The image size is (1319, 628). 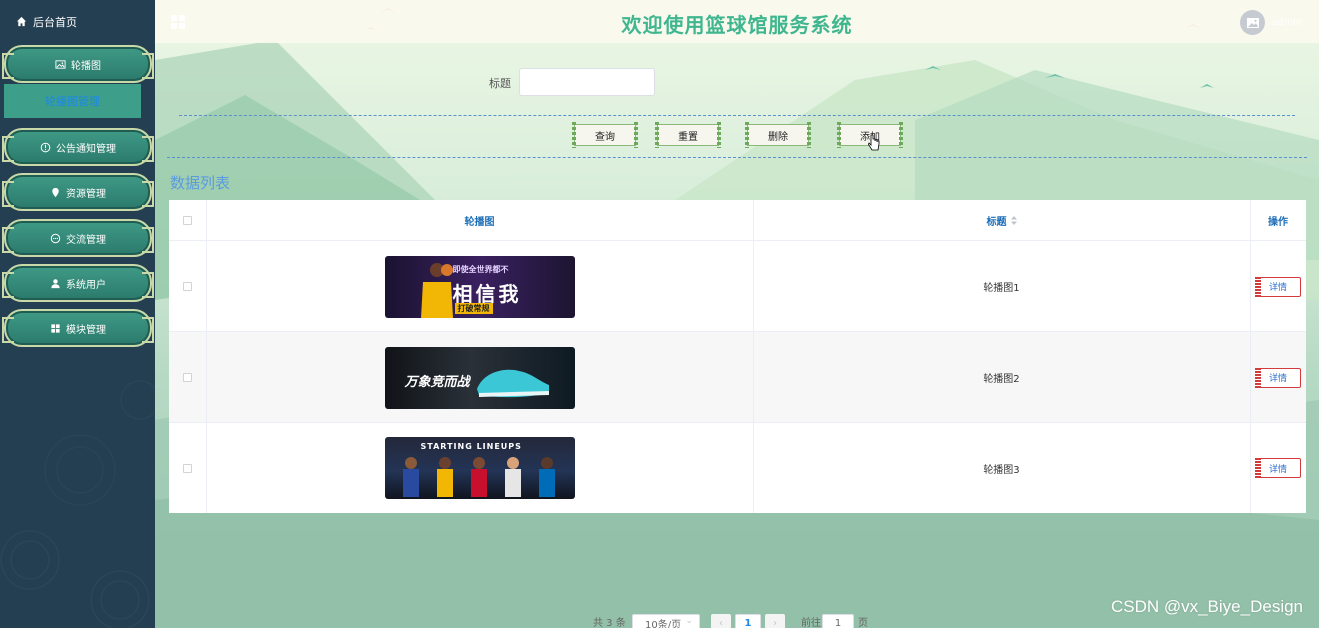 I want to click on select-all-cell, so click(x=187, y=220).